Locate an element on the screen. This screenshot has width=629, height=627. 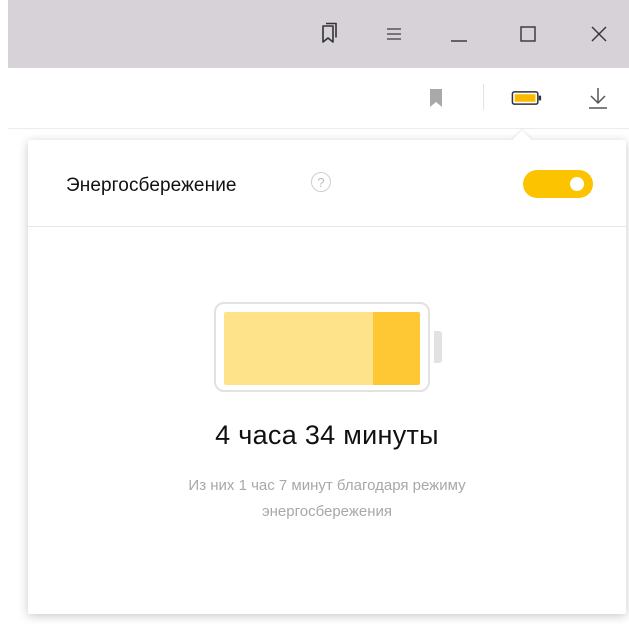
bookmark-icon is located at coordinates (436, 98).